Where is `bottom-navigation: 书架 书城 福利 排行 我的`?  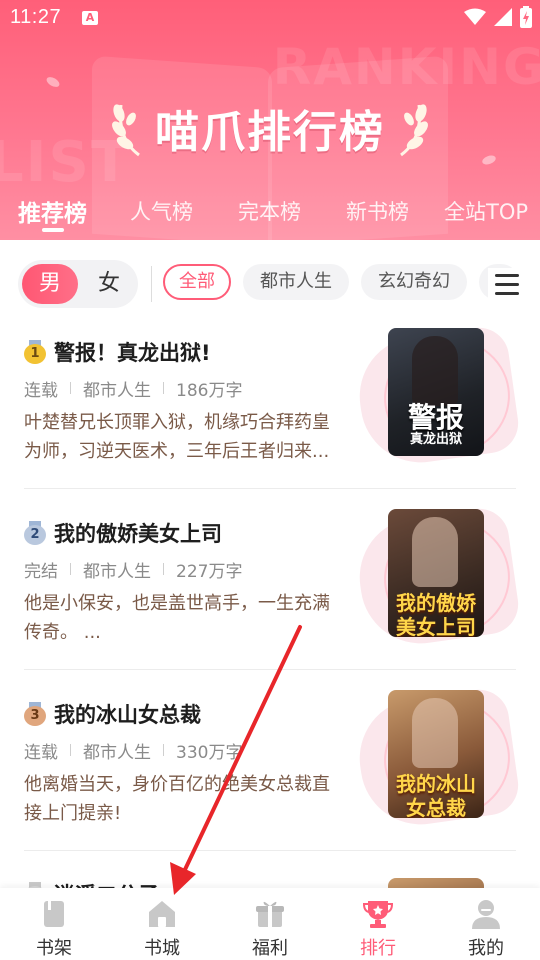
bottom-navigation: 书架 书城 福利 排行 我的 is located at coordinates (270, 924).